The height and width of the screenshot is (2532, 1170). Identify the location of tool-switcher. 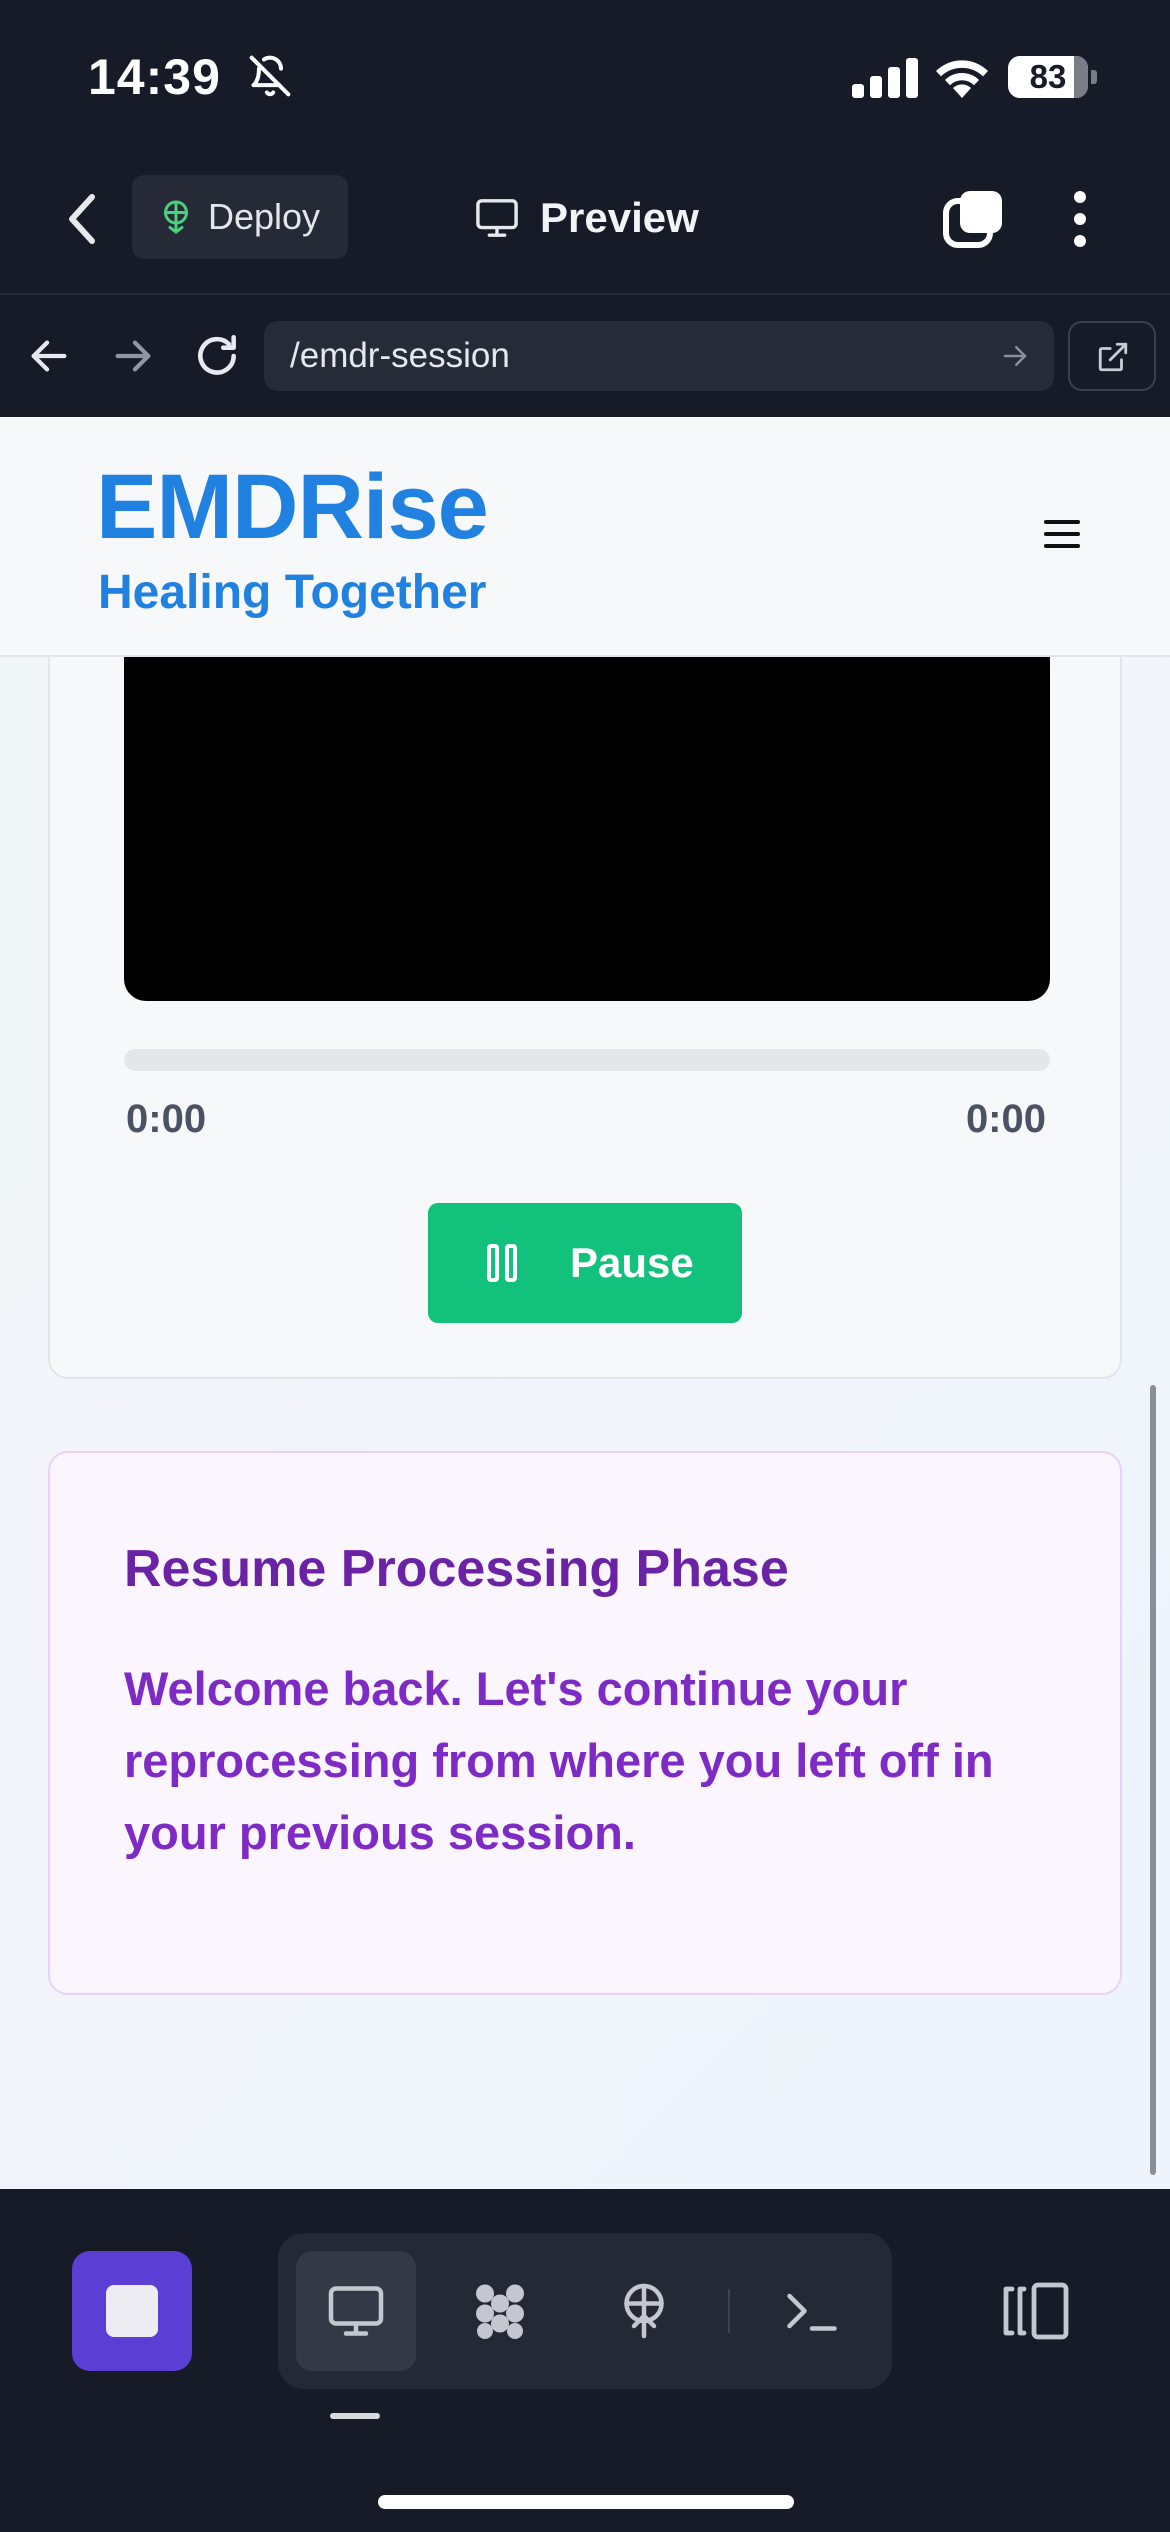
(585, 2311).